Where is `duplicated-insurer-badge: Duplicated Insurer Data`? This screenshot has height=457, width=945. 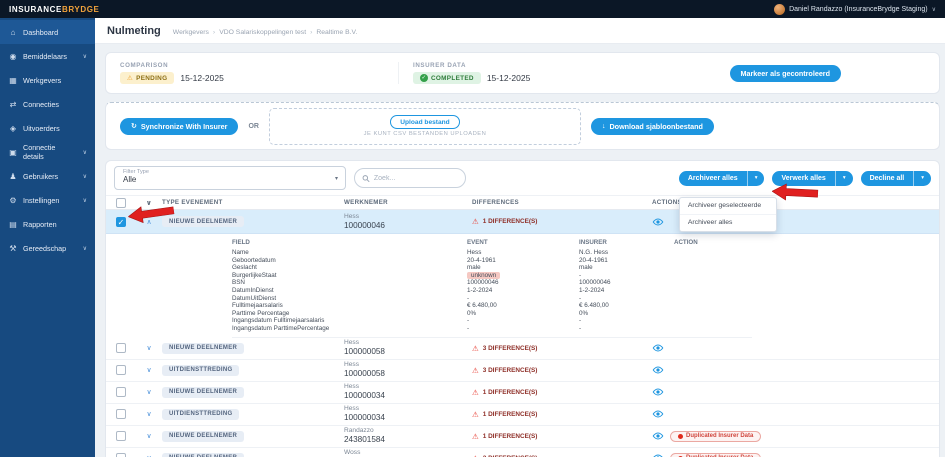
duplicated-insurer-badge: Duplicated Insurer Data is located at coordinates (716, 454).